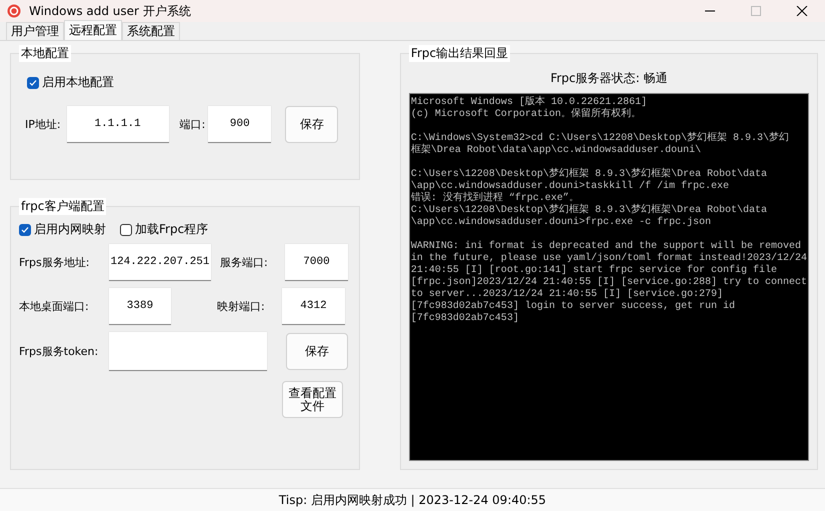 This screenshot has width=825, height=511. Describe the element at coordinates (54, 306) in the screenshot. I see `field-label: 本地桌面端口:` at that location.